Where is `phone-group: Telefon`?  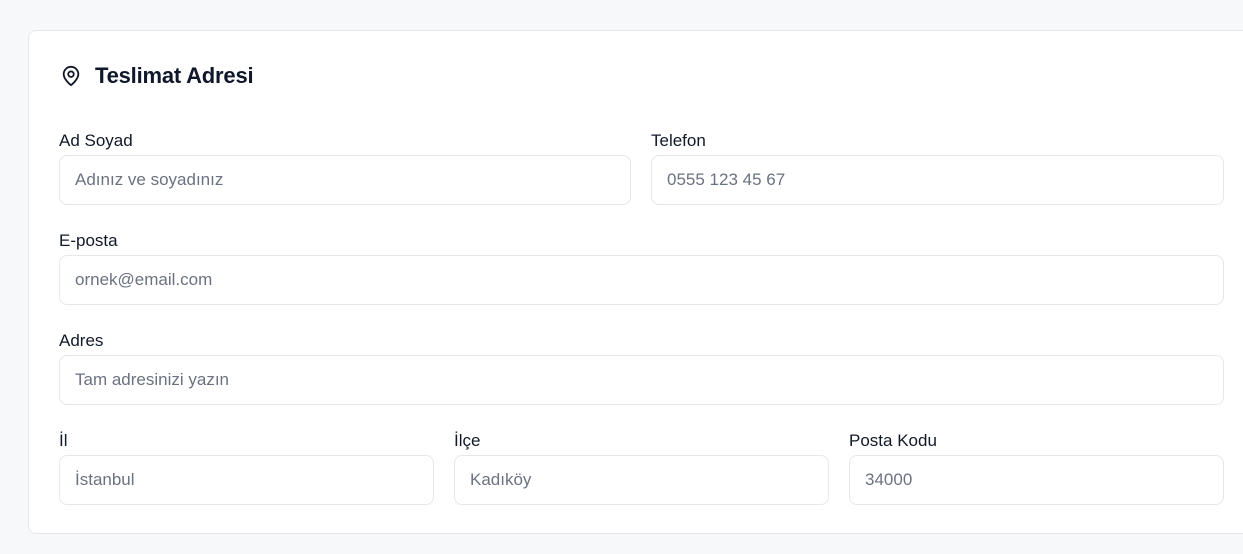
phone-group: Telefon is located at coordinates (937, 167).